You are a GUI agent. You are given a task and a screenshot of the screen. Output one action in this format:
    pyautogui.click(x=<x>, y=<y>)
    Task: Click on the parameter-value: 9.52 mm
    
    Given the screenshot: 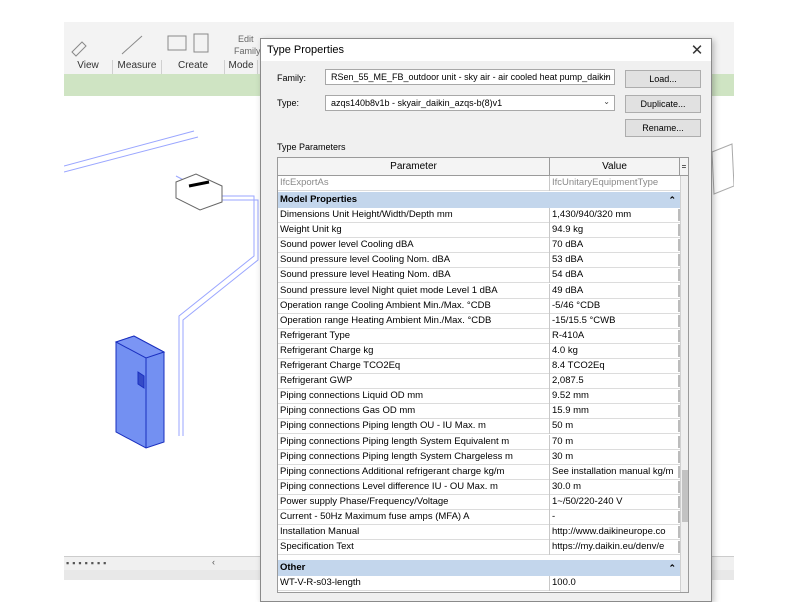 What is the action you would take?
    pyautogui.click(x=615, y=396)
    